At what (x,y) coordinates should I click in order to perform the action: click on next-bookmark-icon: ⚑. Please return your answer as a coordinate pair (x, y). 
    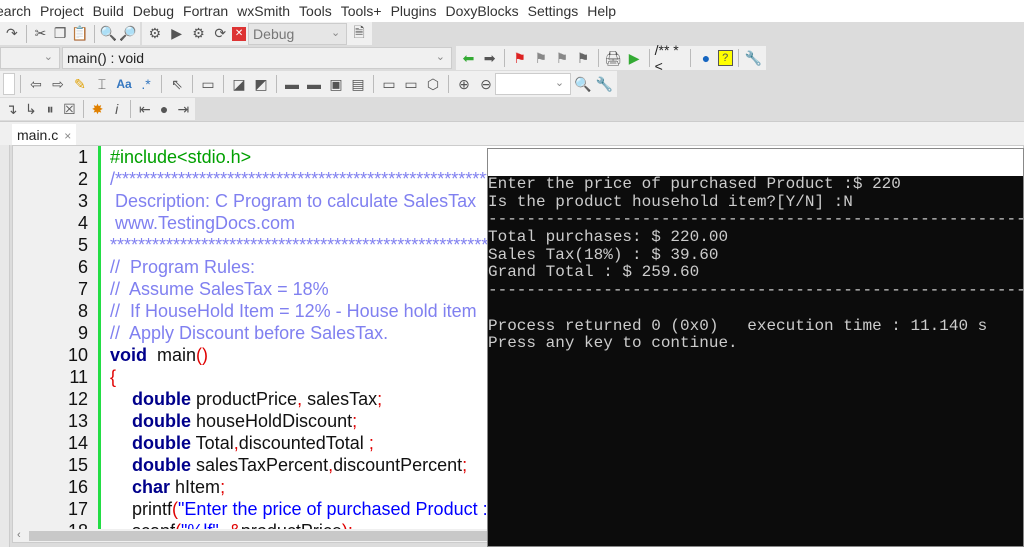
    Looking at the image, I should click on (561, 58).